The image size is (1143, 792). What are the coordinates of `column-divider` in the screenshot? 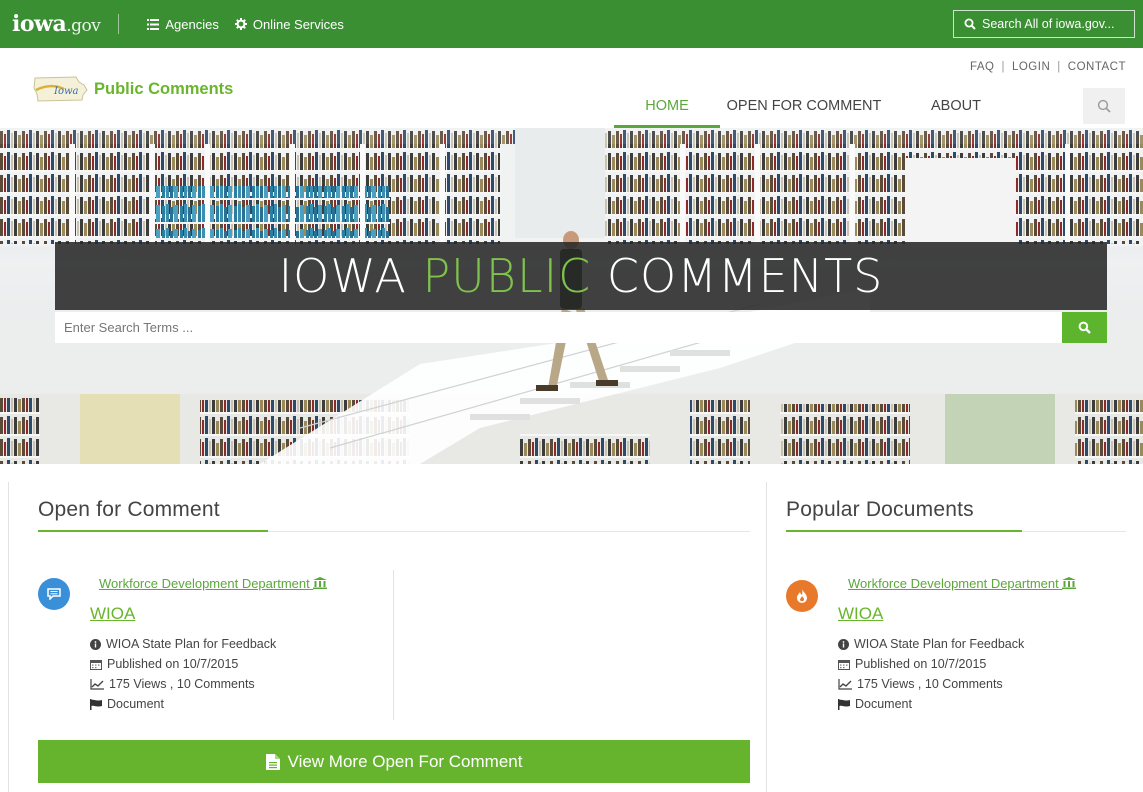 It's located at (766, 637).